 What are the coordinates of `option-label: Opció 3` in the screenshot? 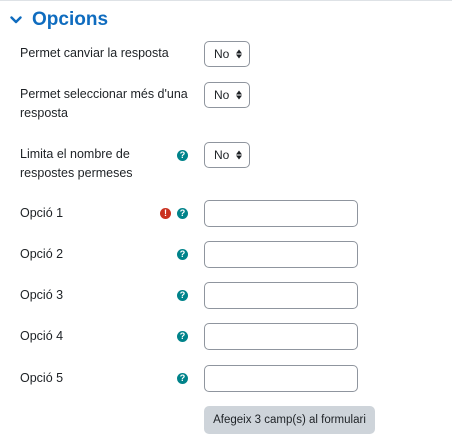 It's located at (42, 295).